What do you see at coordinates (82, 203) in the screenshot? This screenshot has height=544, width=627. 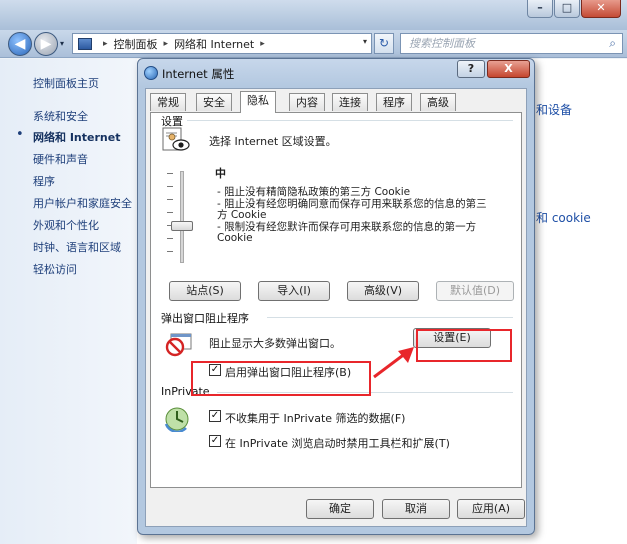 I see `sidebar-item-user-accounts: 用户帐户和家庭安全` at bounding box center [82, 203].